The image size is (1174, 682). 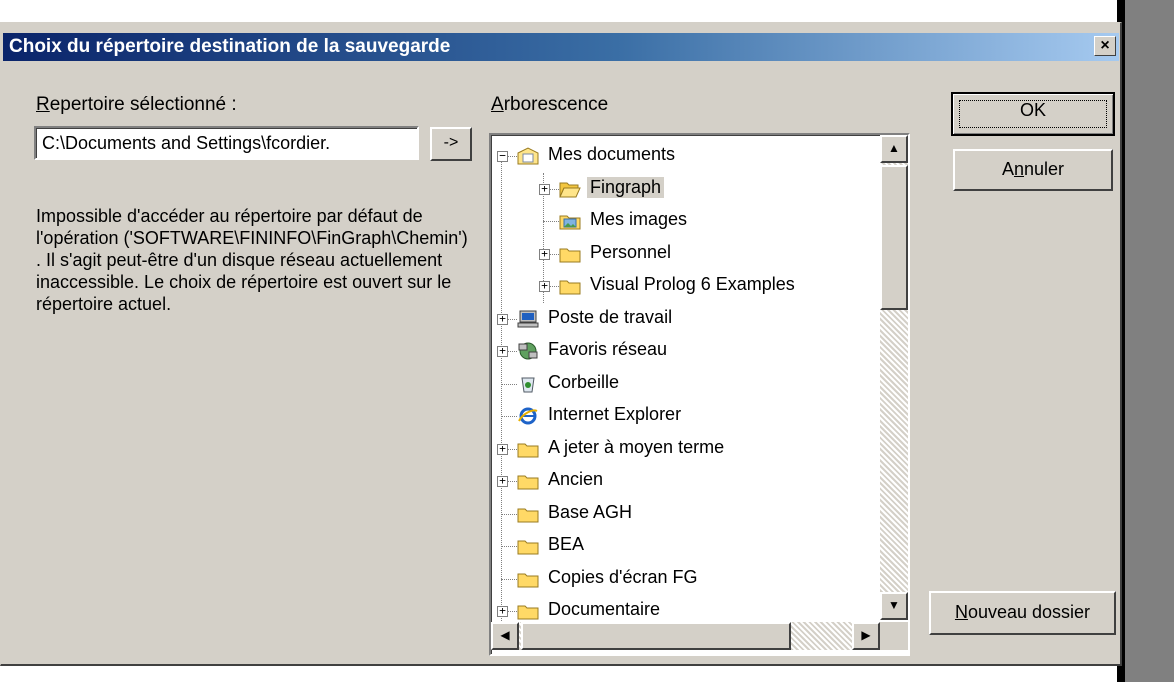 What do you see at coordinates (570, 221) in the screenshot?
I see `my-pictures-icon` at bounding box center [570, 221].